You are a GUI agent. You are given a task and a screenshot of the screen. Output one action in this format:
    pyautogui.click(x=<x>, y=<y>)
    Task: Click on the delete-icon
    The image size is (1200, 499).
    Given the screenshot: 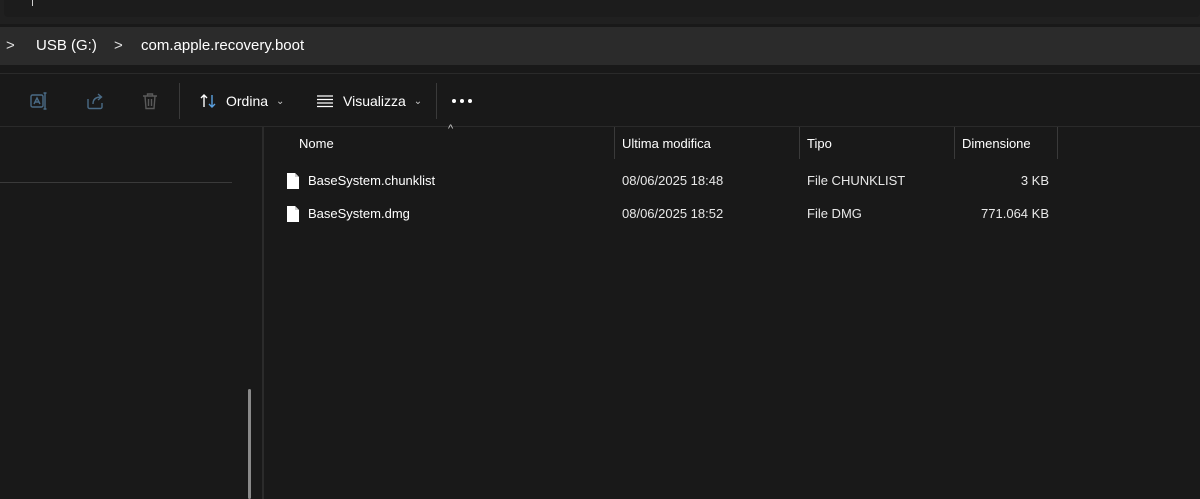 What is the action you would take?
    pyautogui.click(x=150, y=101)
    